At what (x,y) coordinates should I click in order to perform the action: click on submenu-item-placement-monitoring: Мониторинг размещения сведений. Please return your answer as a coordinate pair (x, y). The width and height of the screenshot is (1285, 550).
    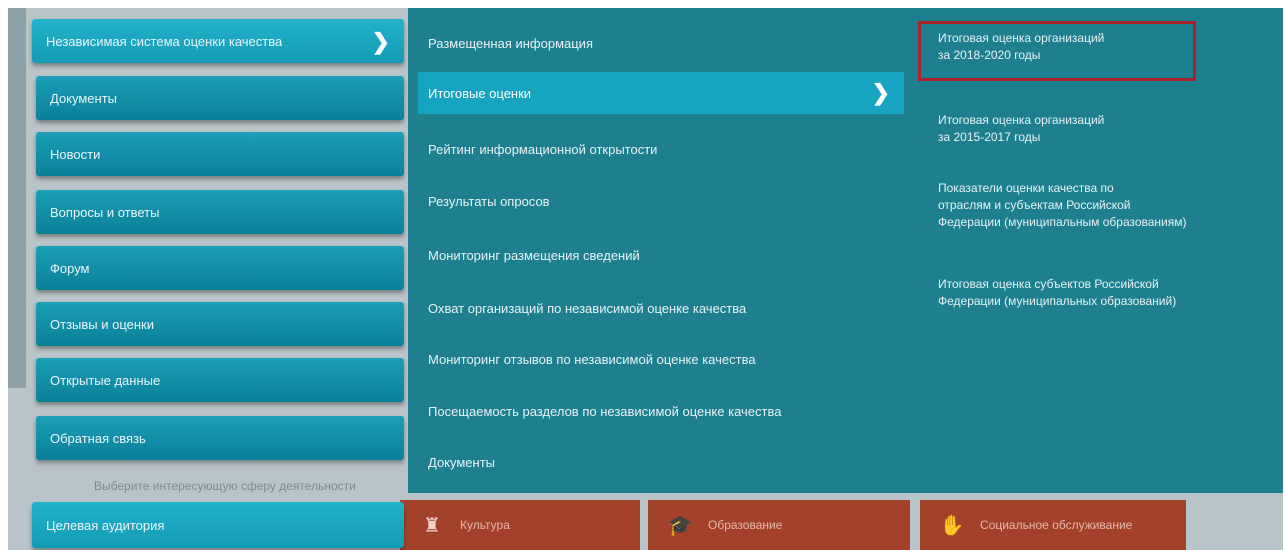
    Looking at the image, I should click on (534, 255).